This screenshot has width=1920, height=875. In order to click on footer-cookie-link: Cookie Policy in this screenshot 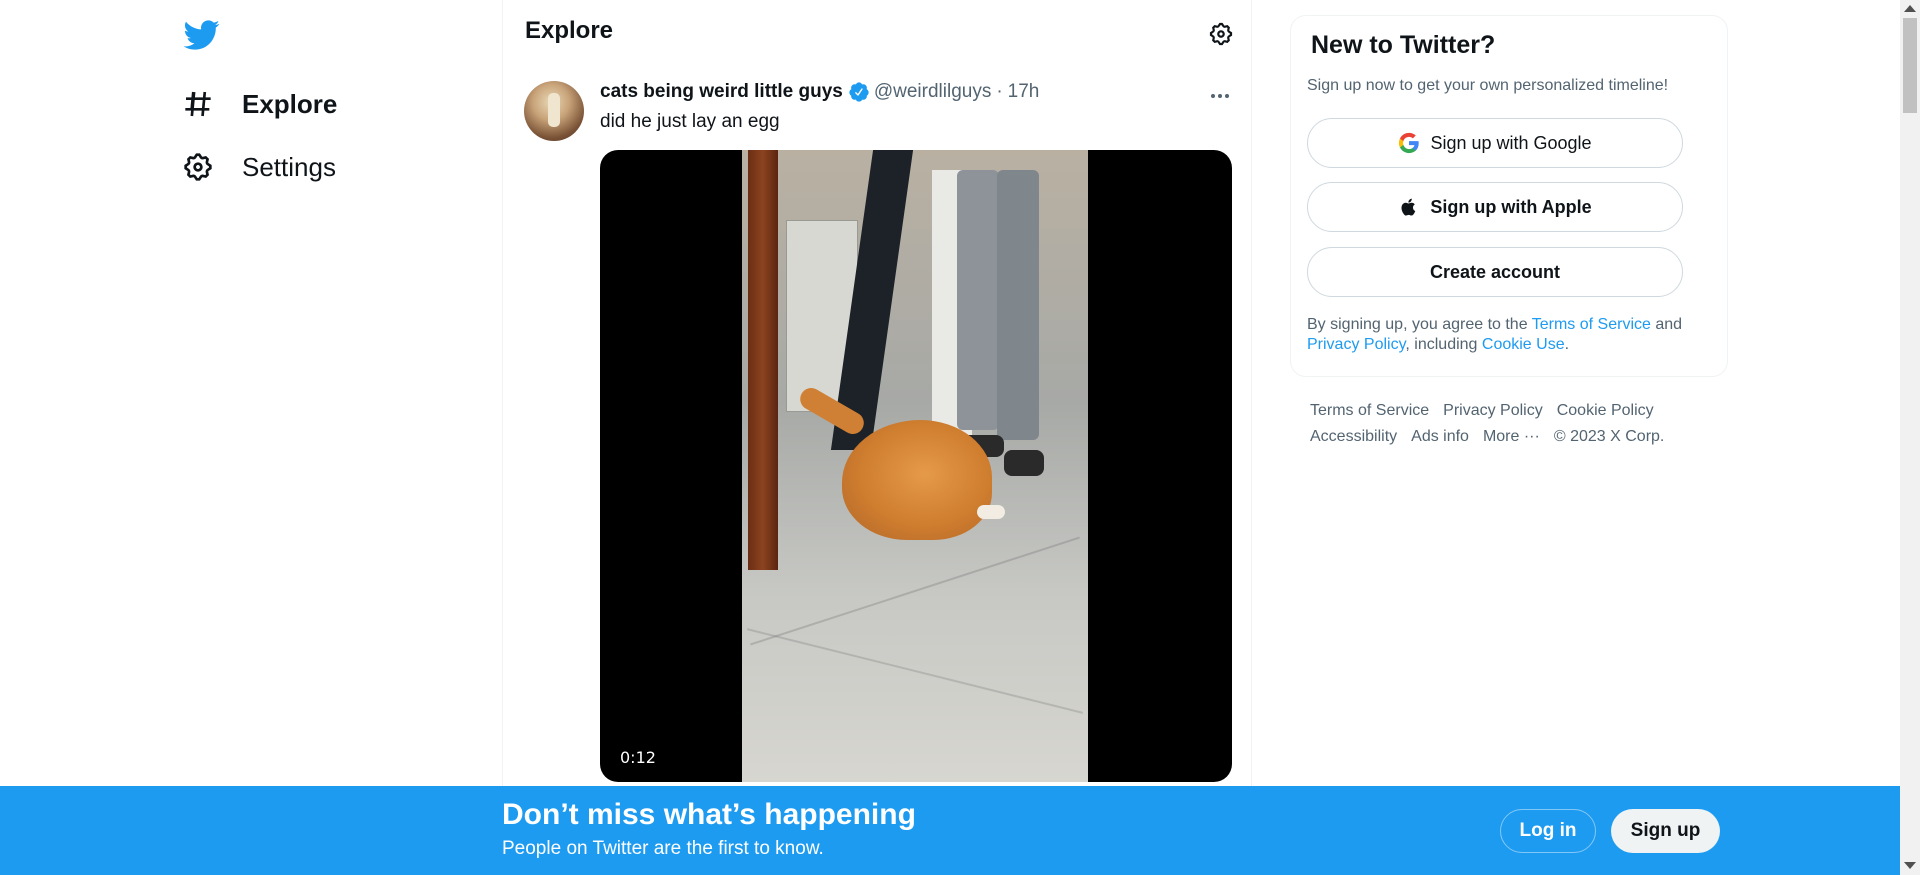, I will do `click(1605, 411)`.